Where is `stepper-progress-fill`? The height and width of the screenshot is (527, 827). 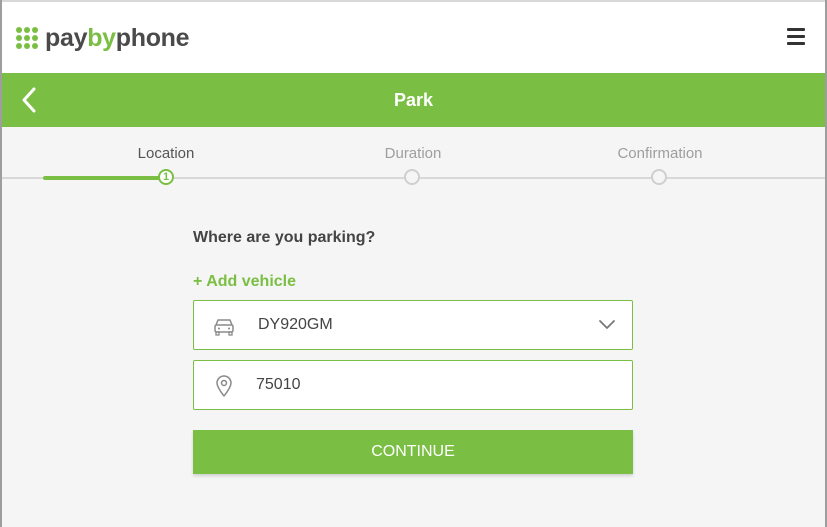 stepper-progress-fill is located at coordinates (104, 178).